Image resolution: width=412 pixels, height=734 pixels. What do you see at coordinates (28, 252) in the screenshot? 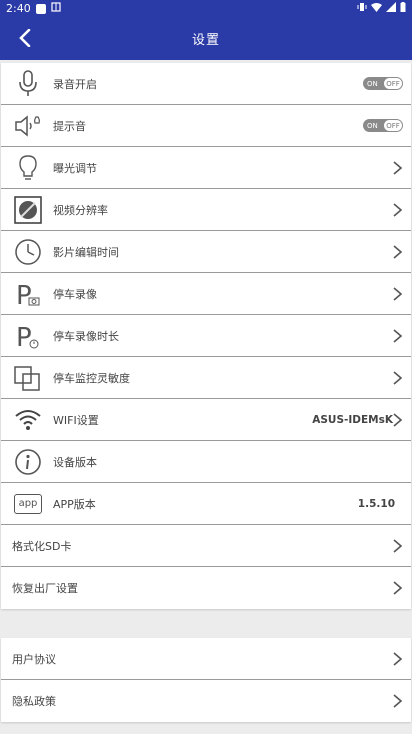
I see `clock-icon` at bounding box center [28, 252].